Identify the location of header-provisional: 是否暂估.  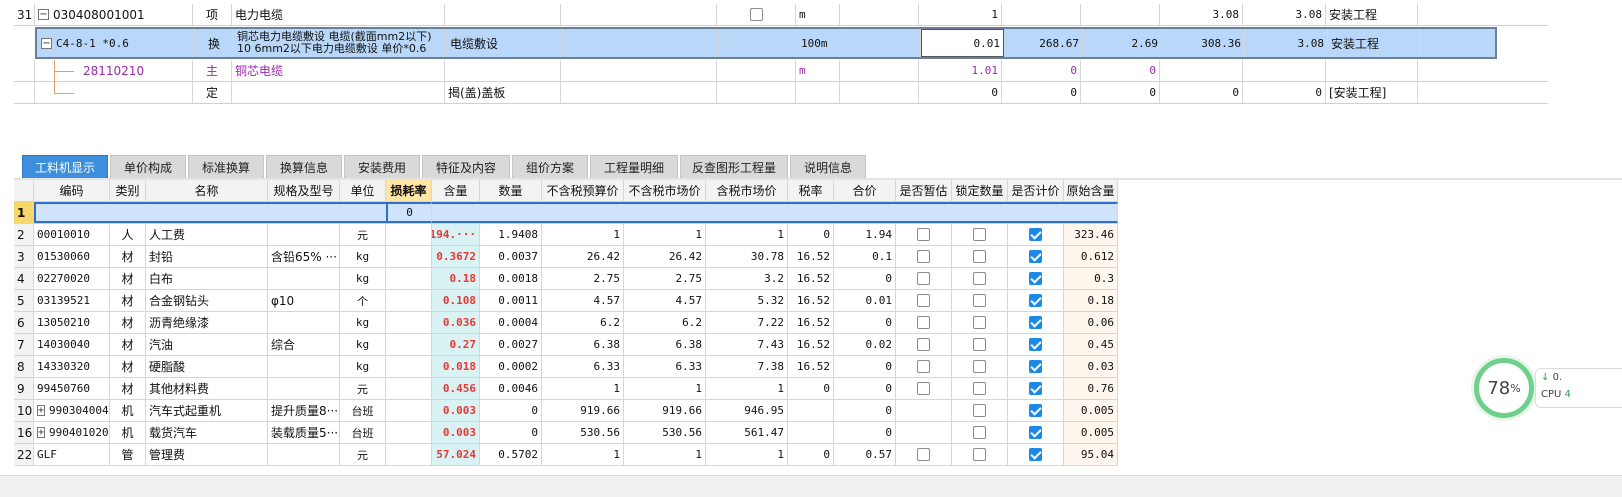
(924, 190).